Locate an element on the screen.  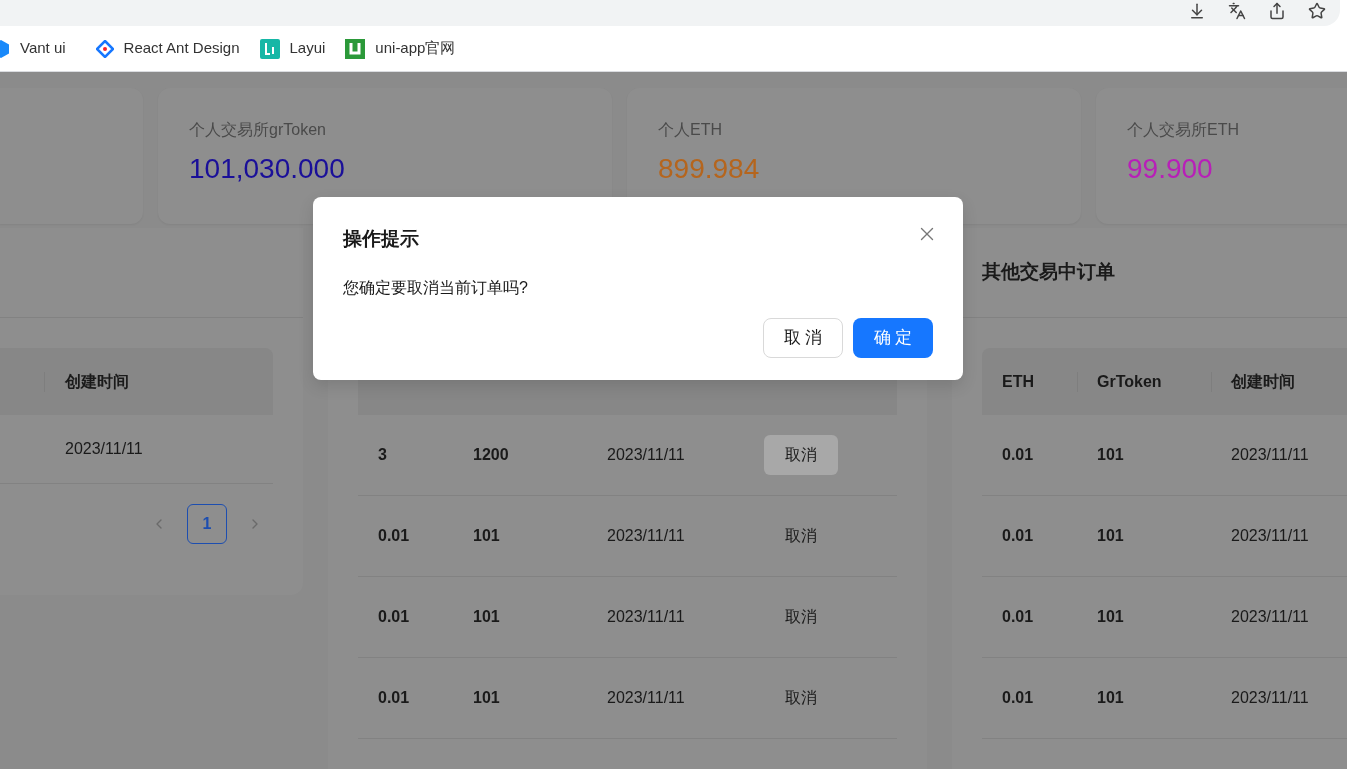
cancel-button: 取 消 is located at coordinates (803, 337).